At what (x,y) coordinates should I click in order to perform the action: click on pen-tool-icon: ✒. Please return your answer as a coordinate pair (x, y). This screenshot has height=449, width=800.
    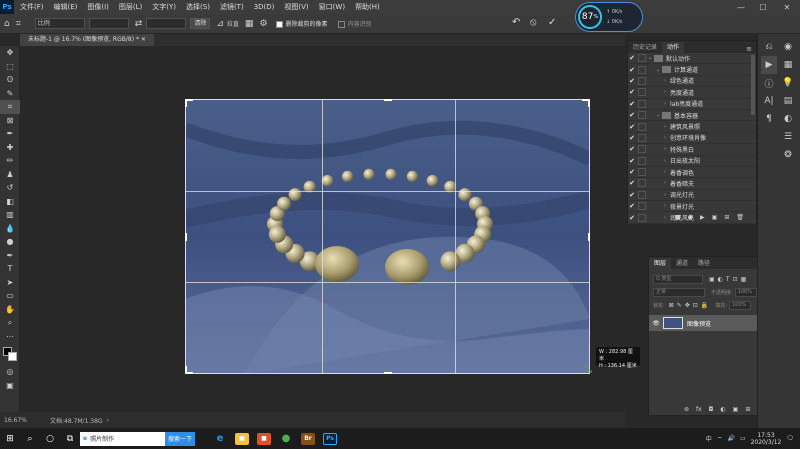
    Looking at the image, I should click on (10, 256).